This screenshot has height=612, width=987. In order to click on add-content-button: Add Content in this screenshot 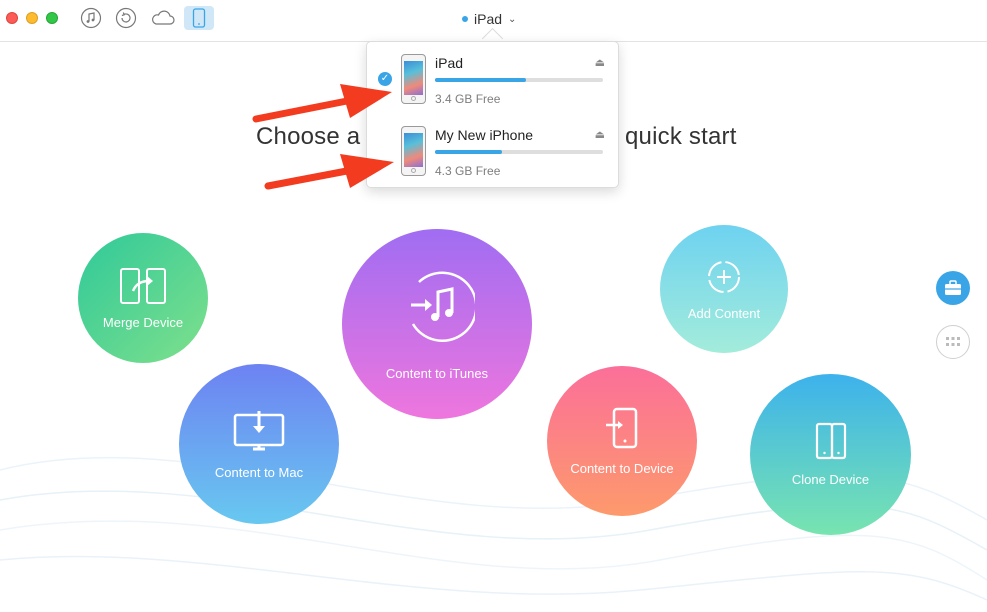, I will do `click(724, 289)`.